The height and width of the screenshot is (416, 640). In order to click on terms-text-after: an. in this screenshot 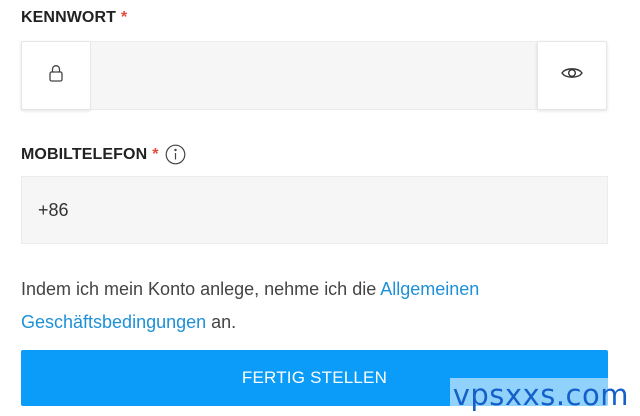, I will do `click(221, 322)`.